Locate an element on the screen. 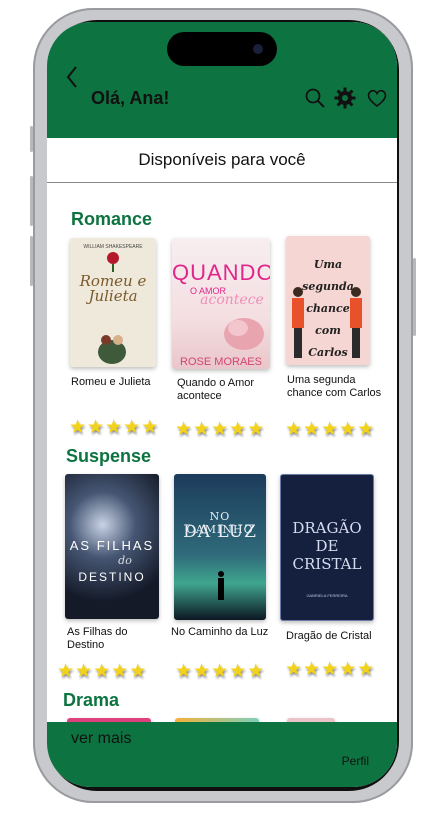 The image size is (445, 815). book-title: As Filhas do Destino is located at coordinates (115, 639).